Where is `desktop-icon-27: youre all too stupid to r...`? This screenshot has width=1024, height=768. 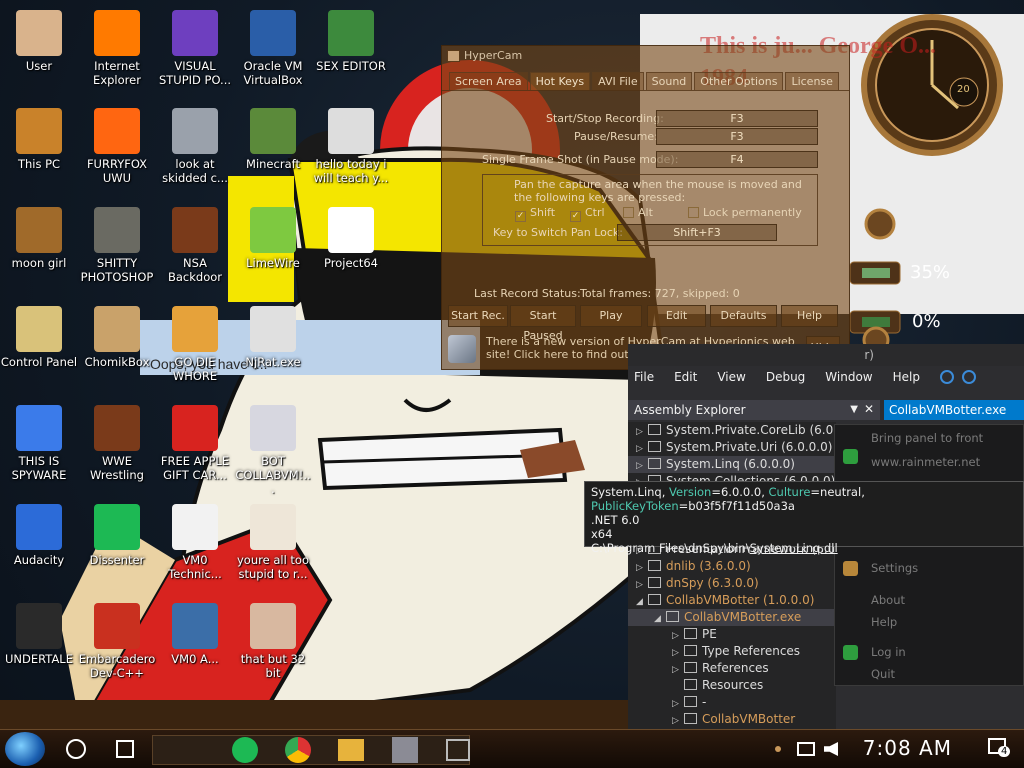
desktop-icon-27: youre all too stupid to r... is located at coordinates (273, 542).